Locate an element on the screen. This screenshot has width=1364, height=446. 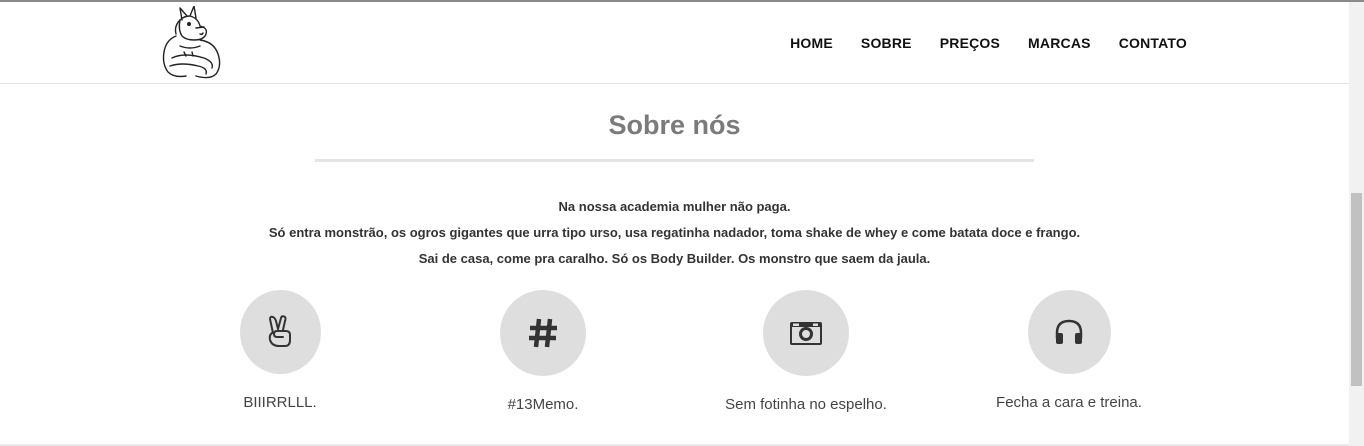
title-divider is located at coordinates (674, 160).